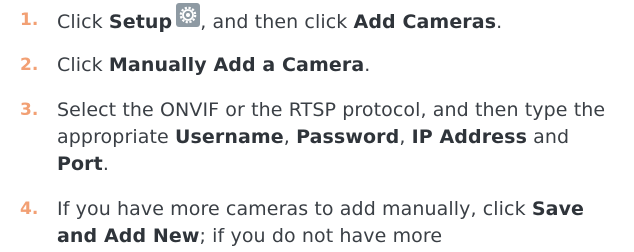  Describe the element at coordinates (348, 137) in the screenshot. I see `password-label: Password` at that location.